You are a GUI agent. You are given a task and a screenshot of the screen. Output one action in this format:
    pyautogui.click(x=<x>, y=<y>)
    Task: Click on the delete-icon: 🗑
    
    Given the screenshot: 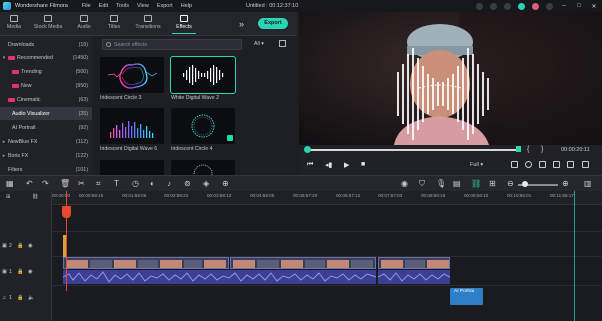 What is the action you would take?
    pyautogui.click(x=65, y=183)
    